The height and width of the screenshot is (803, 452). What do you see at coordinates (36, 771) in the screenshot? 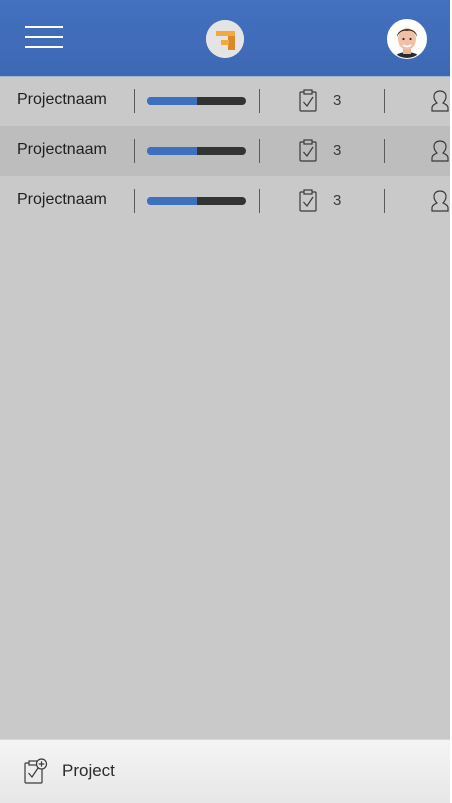
I see `clipboard-add-icon` at bounding box center [36, 771].